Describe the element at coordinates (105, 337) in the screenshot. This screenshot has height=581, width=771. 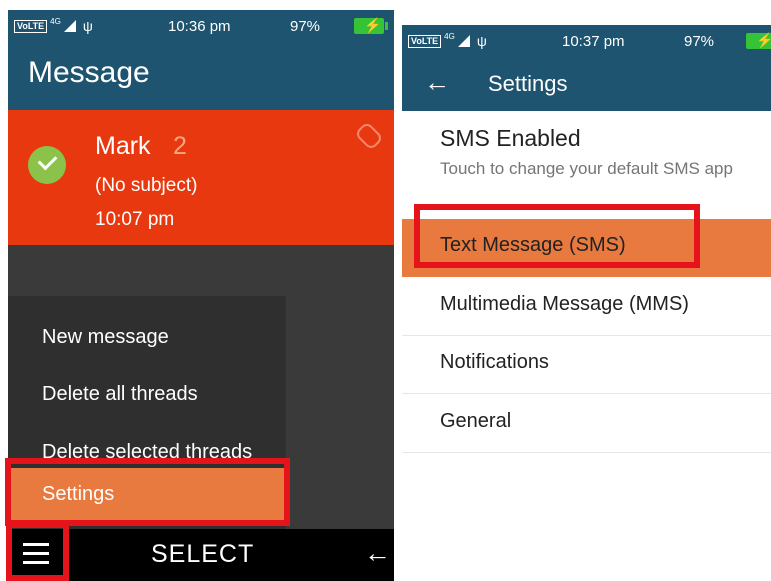
I see `menu-item-new-message: New message` at that location.